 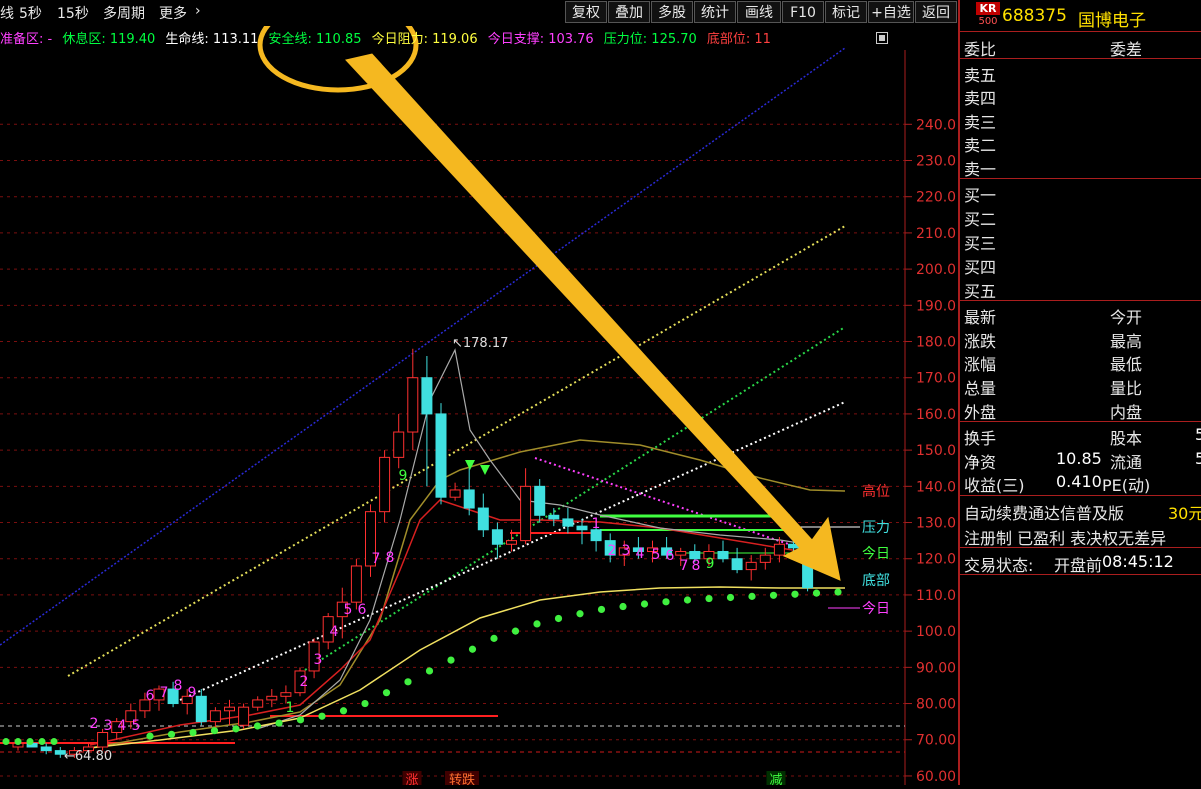 What do you see at coordinates (876, 581) in the screenshot?
I see `right-level-label: 底部` at bounding box center [876, 581].